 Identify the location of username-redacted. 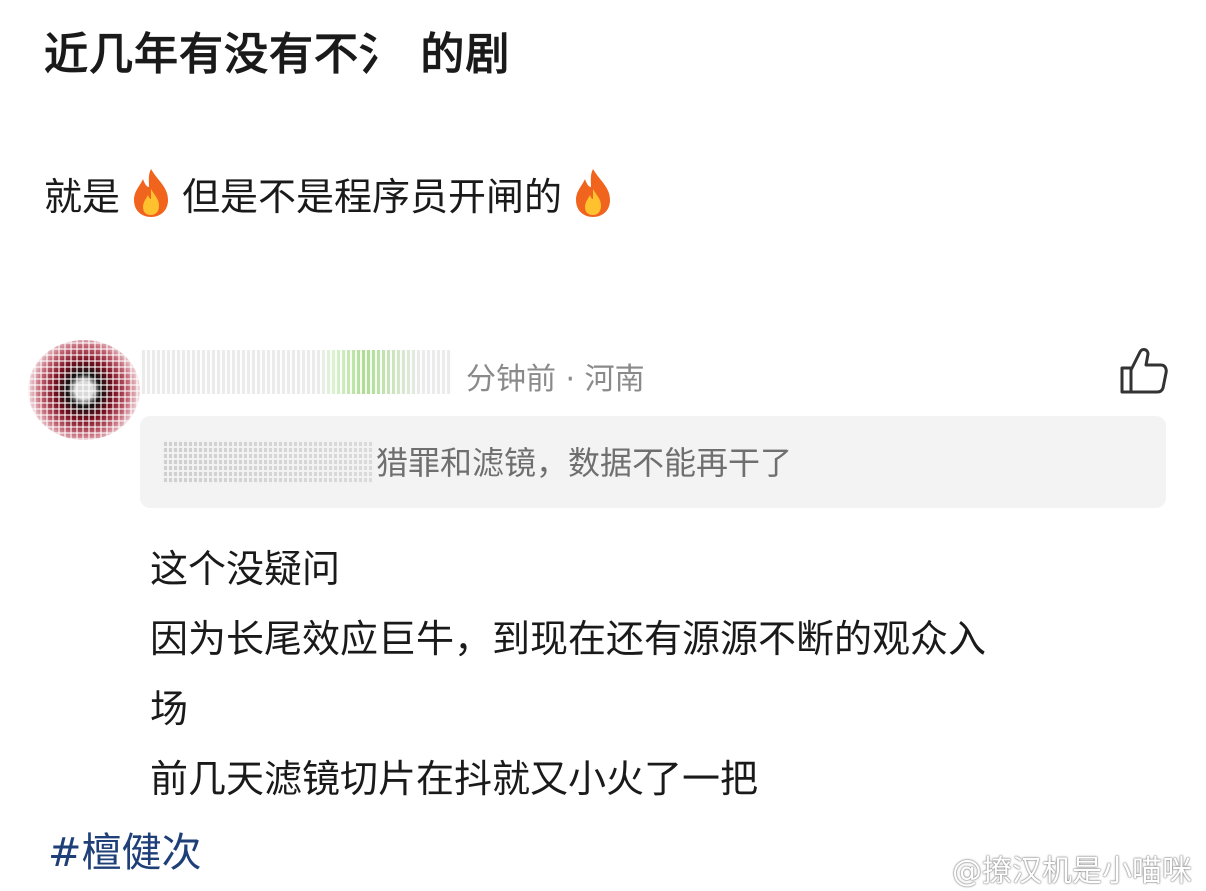
(296, 372).